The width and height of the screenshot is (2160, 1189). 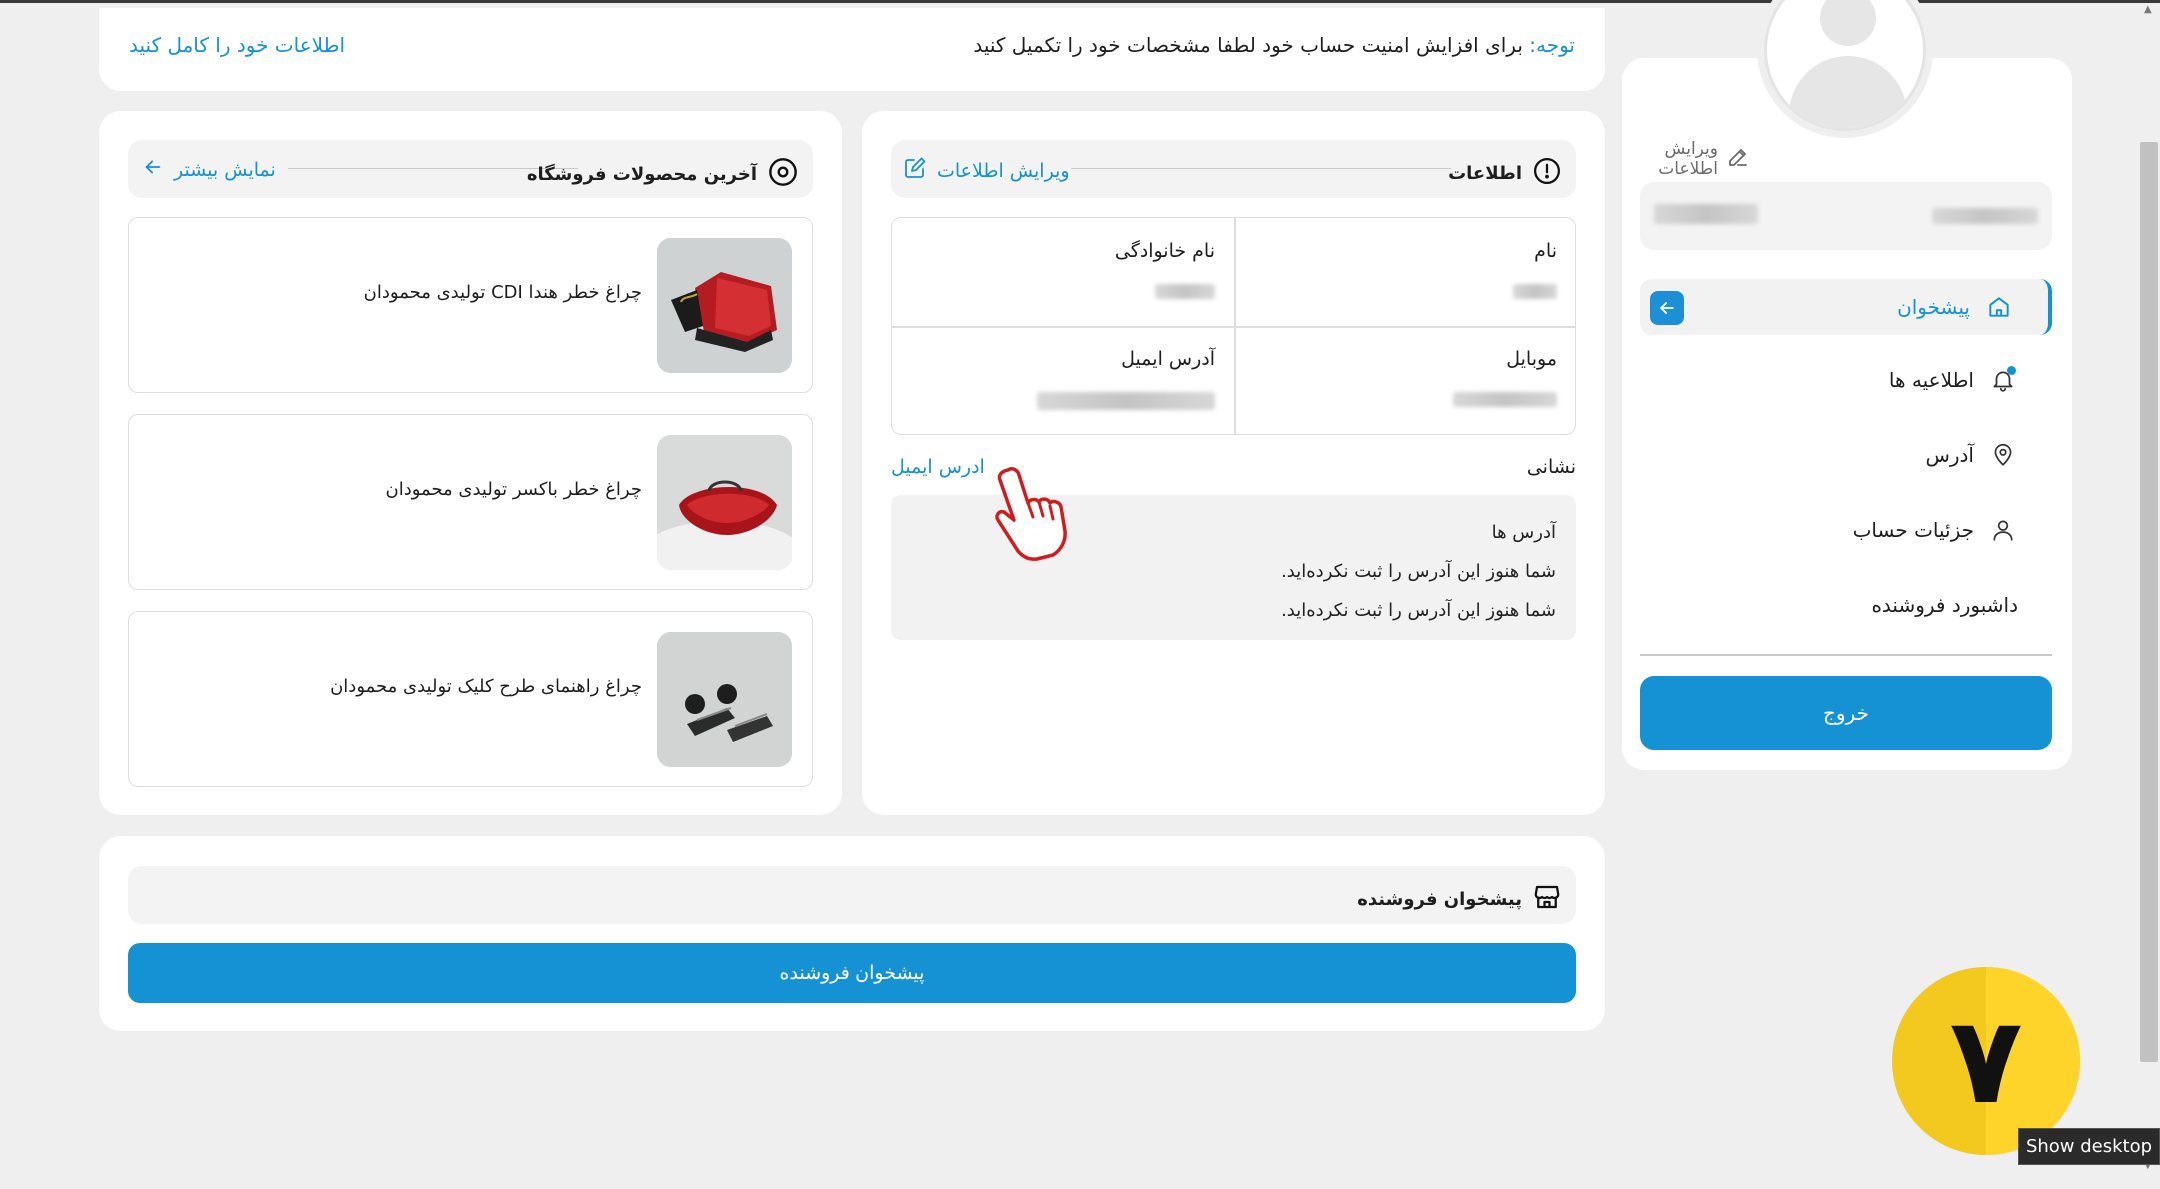 What do you see at coordinates (1985, 216) in the screenshot?
I see `blurred-user-name` at bounding box center [1985, 216].